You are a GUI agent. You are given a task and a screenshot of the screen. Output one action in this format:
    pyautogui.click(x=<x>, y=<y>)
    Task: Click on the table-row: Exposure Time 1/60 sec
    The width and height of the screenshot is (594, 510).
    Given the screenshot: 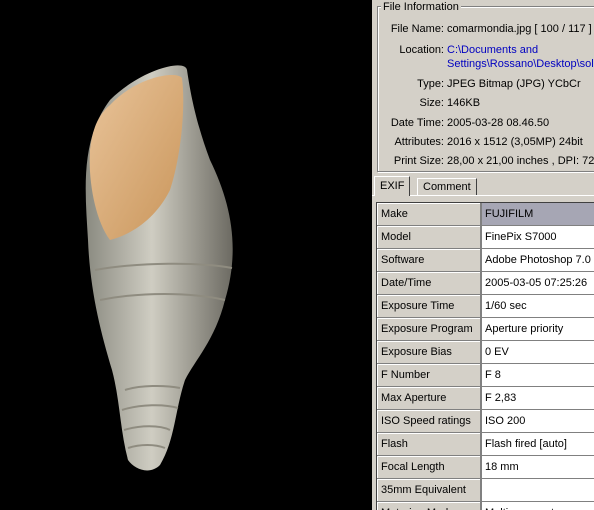 What is the action you would take?
    pyautogui.click(x=485, y=306)
    